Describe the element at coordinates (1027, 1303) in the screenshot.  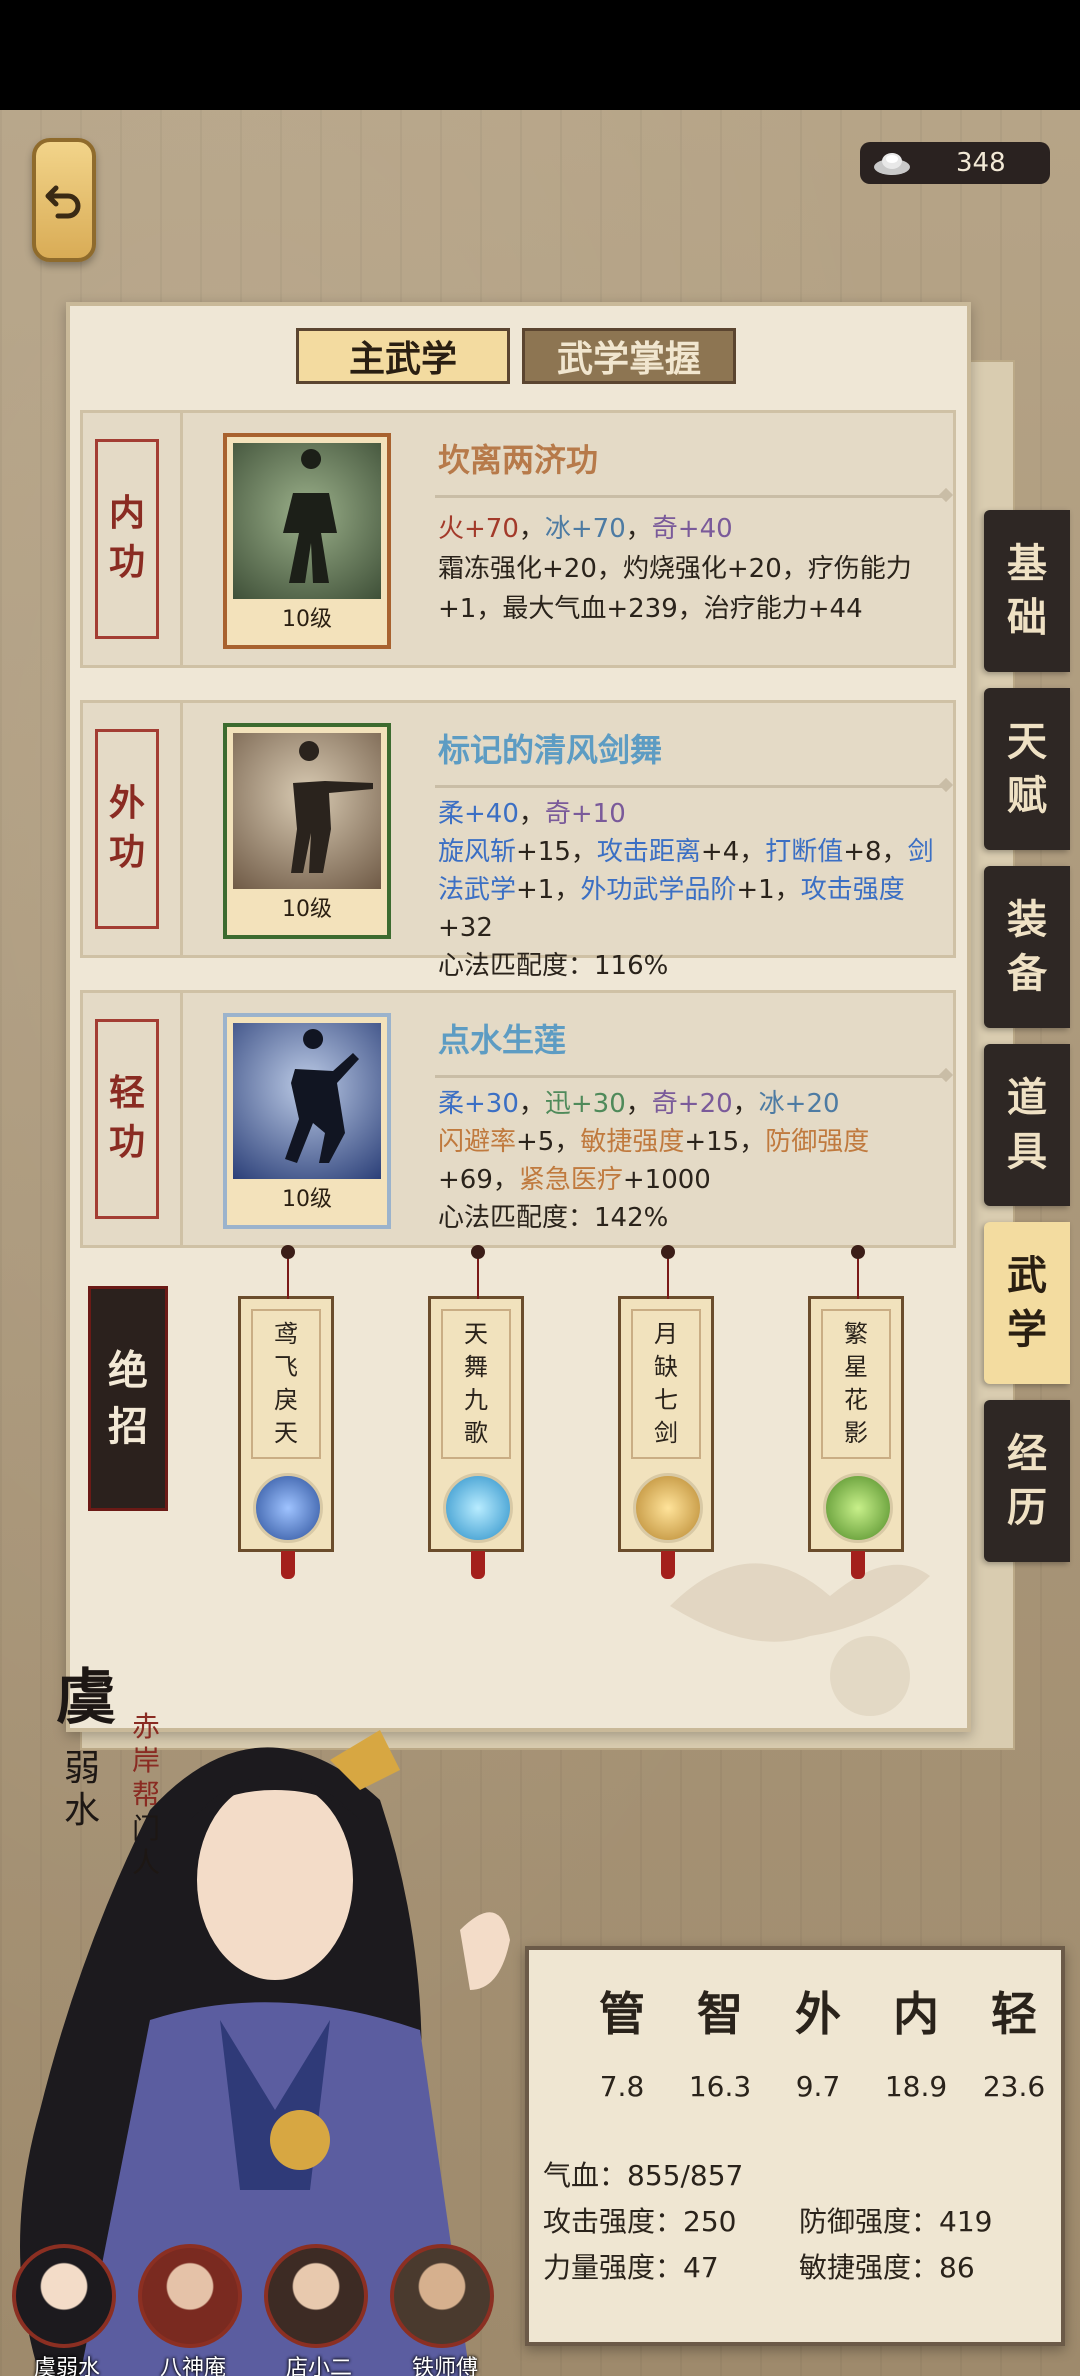
I see `side-tab-martial: 武学` at that location.